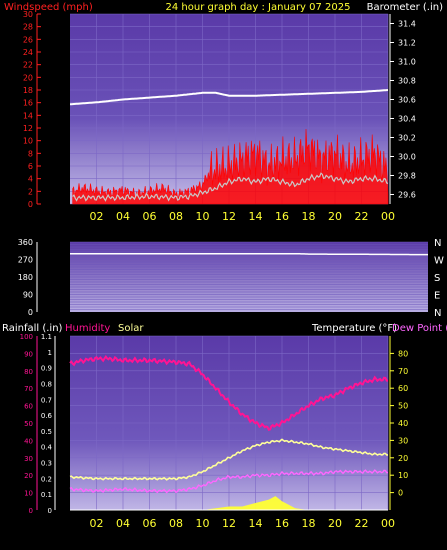 This screenshot has width=447, height=550. What do you see at coordinates (419, 328) in the screenshot?
I see `dewpoint-title: Dew Point (` at bounding box center [419, 328].